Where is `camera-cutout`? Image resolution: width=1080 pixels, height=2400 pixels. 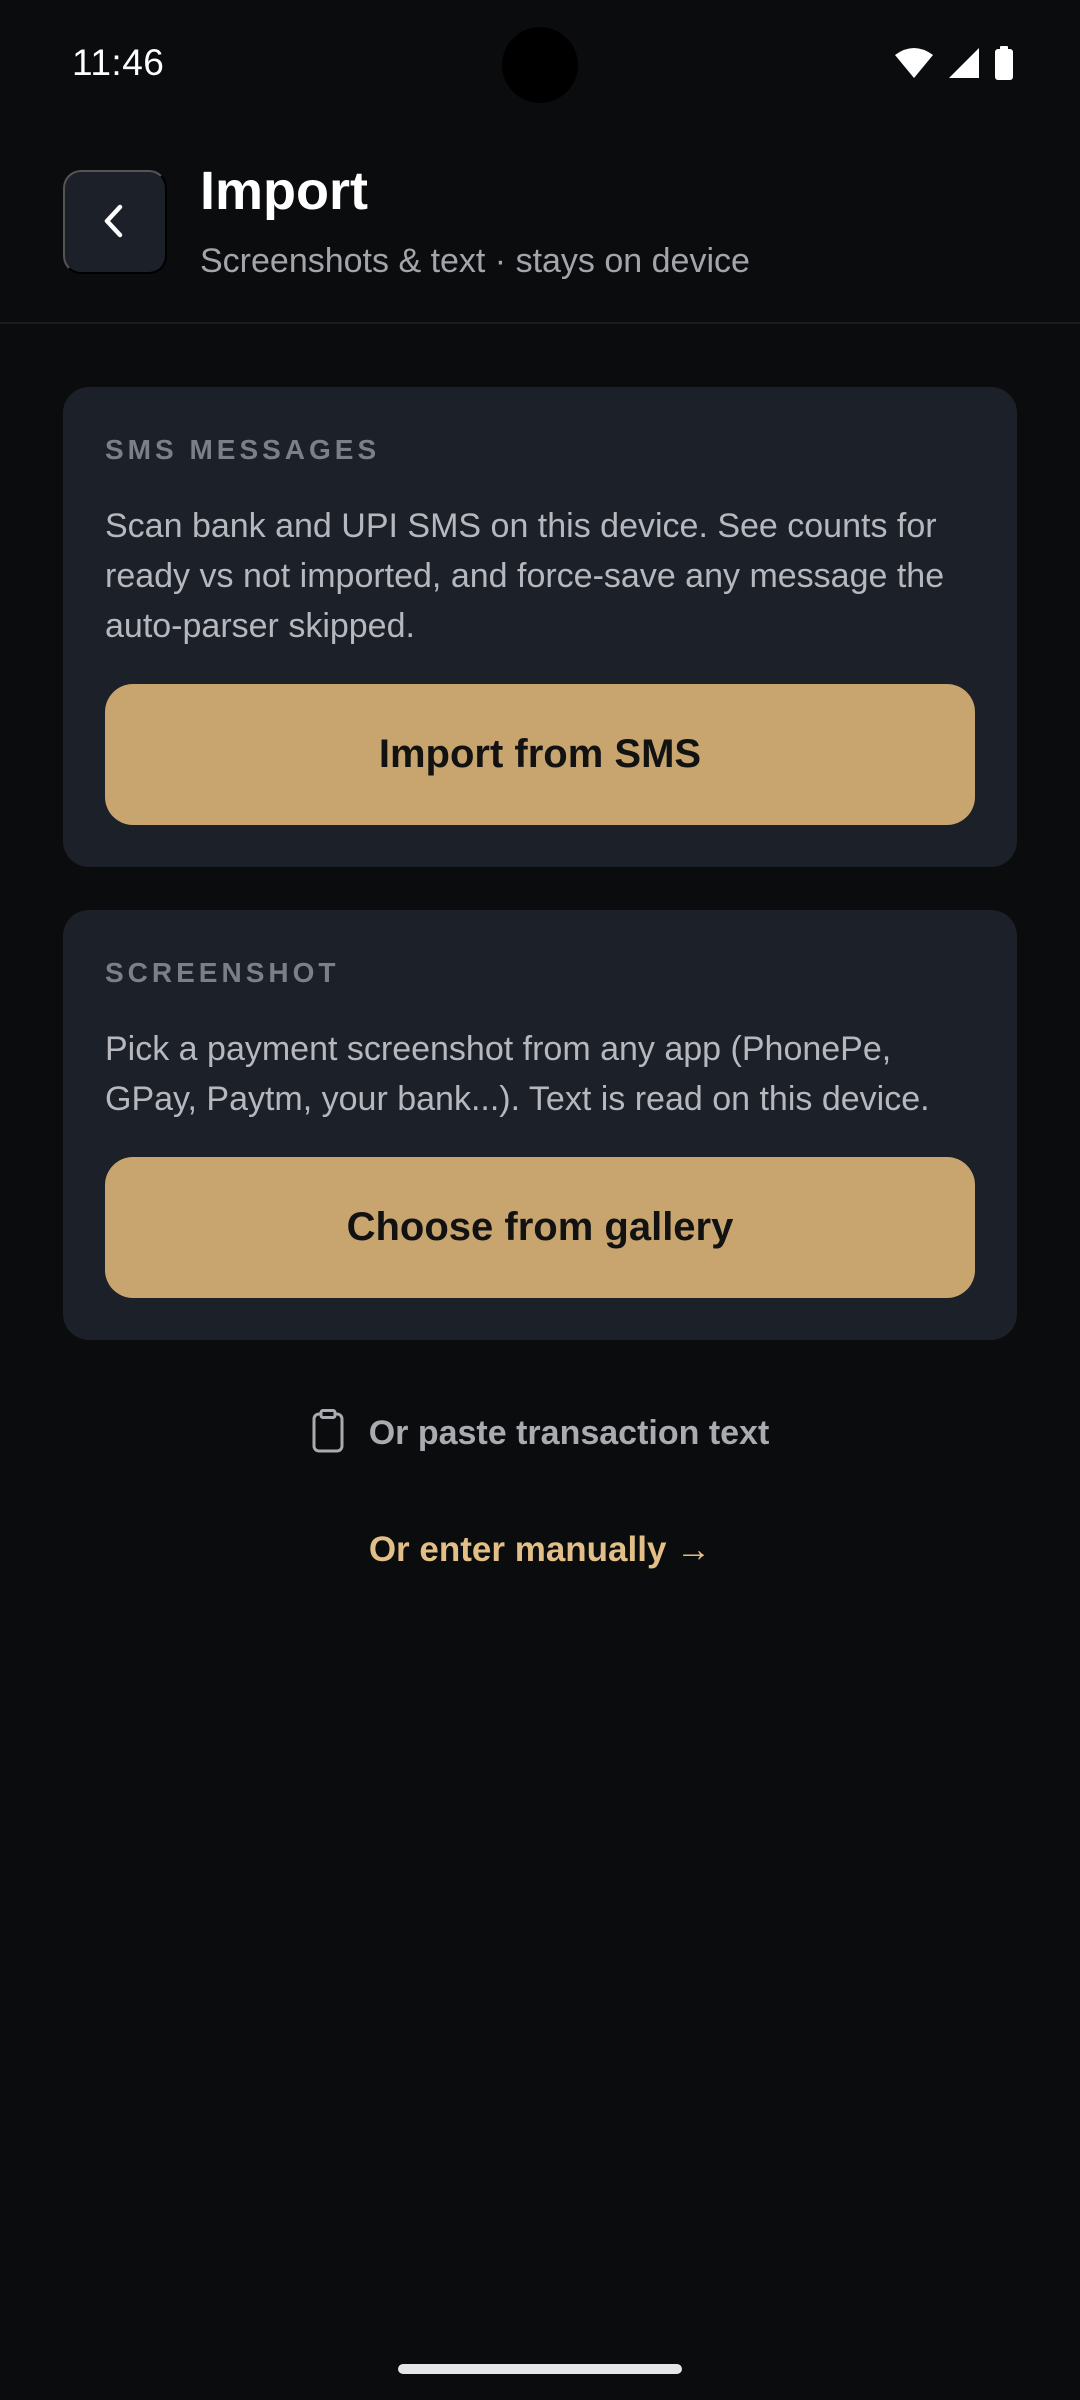
camera-cutout is located at coordinates (540, 65).